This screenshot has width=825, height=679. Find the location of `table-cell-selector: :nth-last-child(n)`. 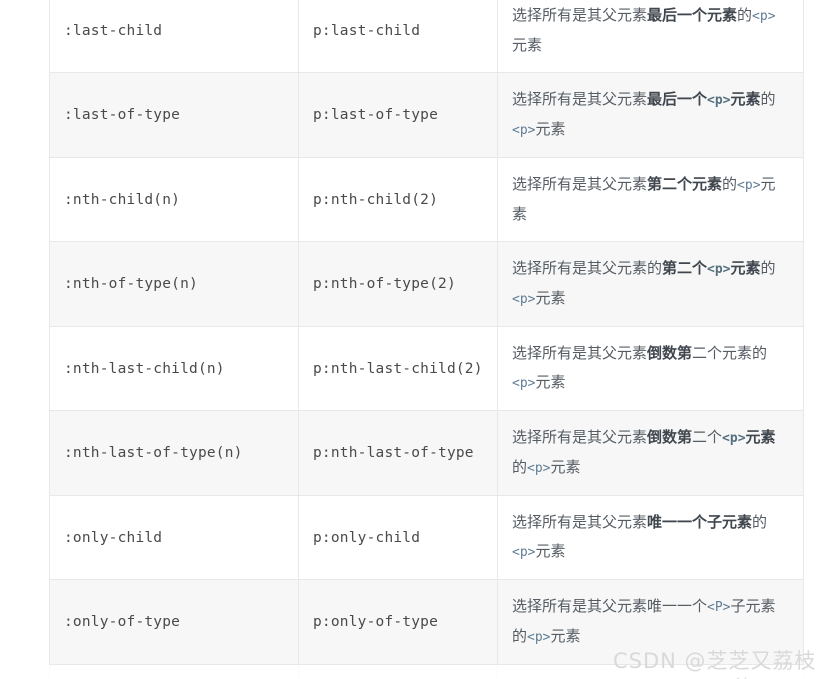

table-cell-selector: :nth-last-child(n) is located at coordinates (174, 368).